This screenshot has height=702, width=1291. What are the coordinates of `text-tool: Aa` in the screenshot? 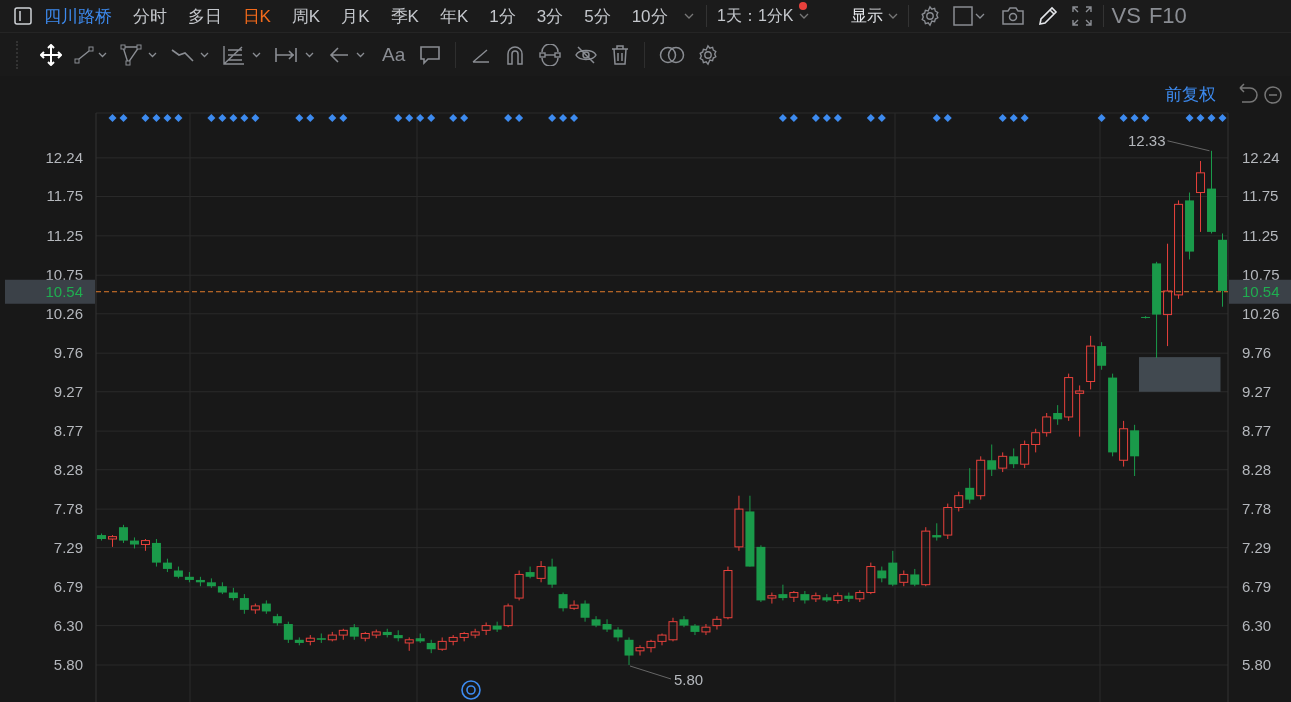 It's located at (394, 54).